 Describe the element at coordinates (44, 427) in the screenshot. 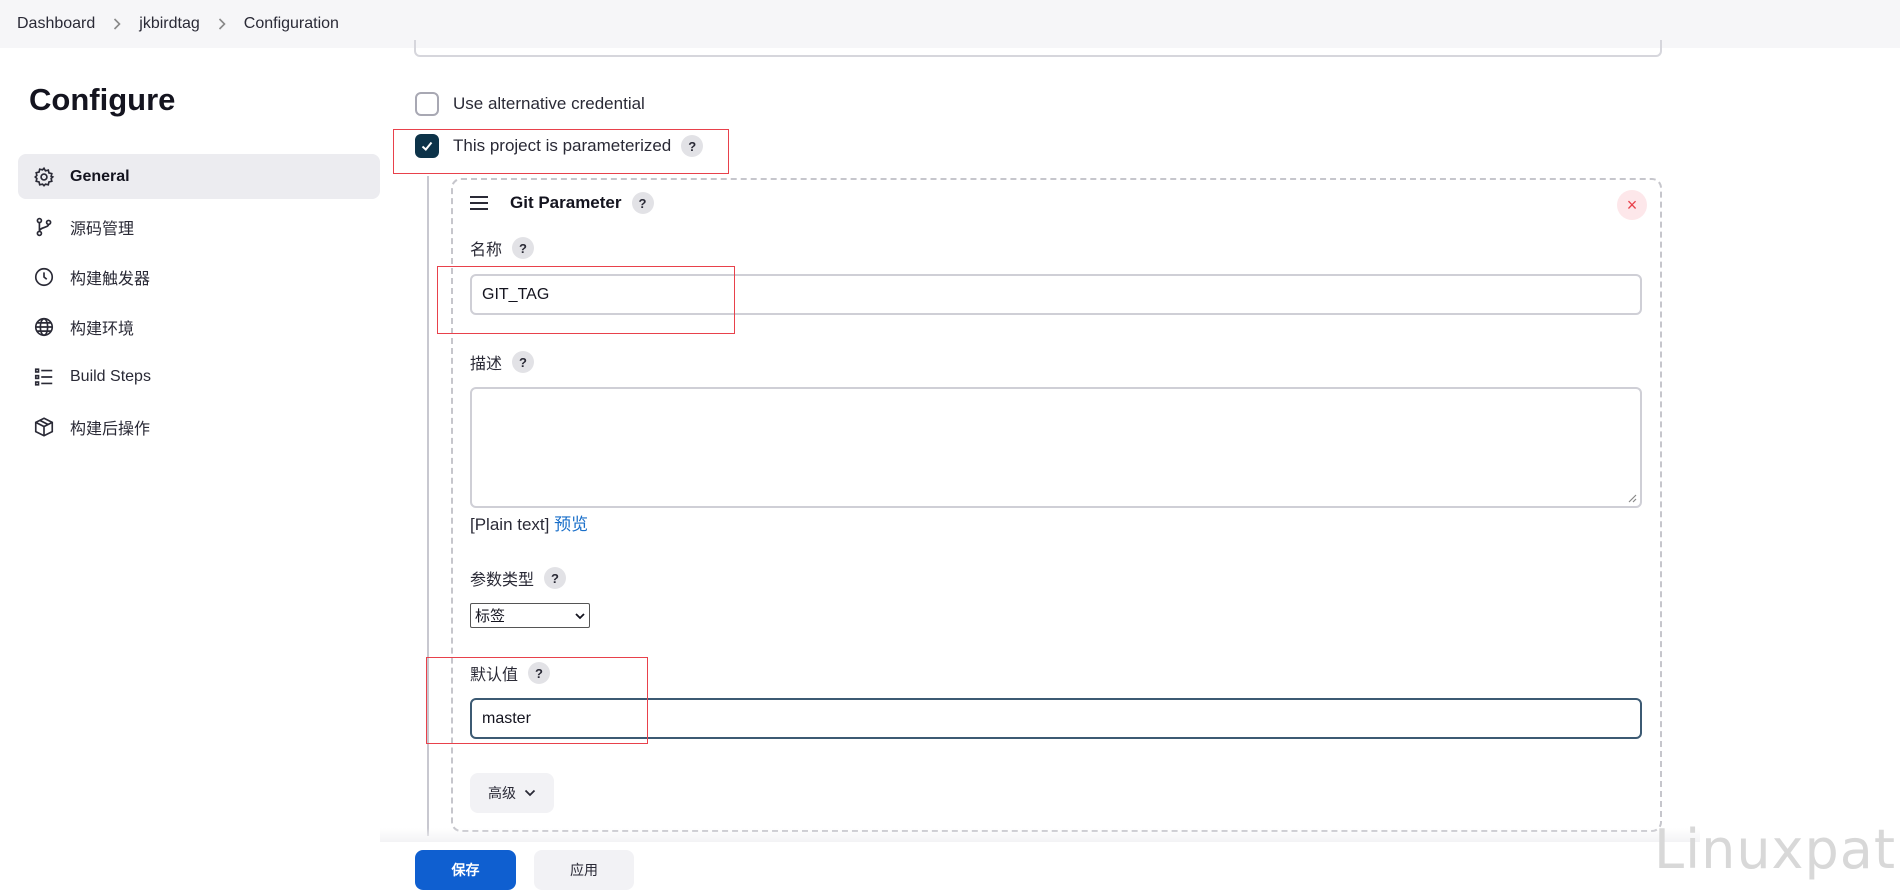

I see `package-icon` at that location.